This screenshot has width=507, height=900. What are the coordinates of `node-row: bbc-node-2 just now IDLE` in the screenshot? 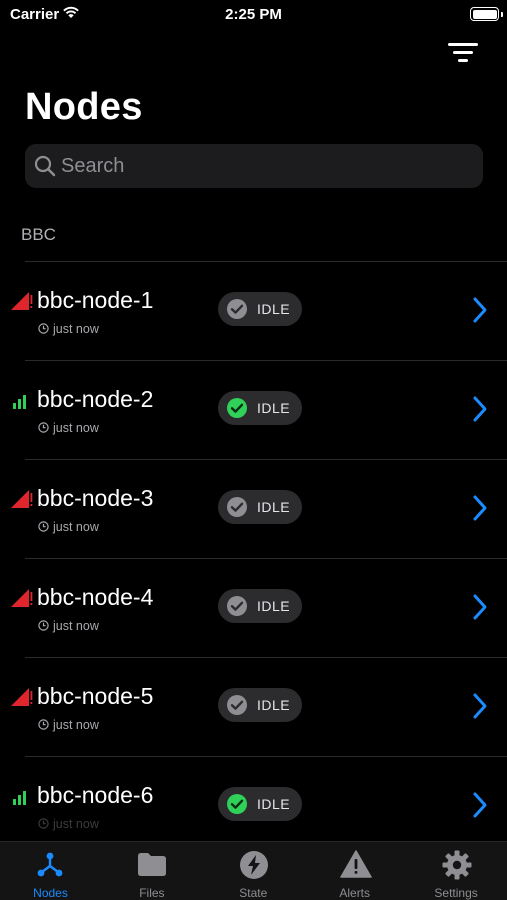 It's located at (253, 409).